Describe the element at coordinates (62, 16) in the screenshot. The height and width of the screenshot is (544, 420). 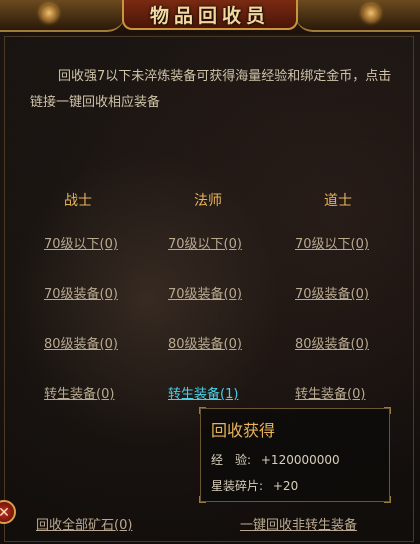
I see `header-ornament-left` at that location.